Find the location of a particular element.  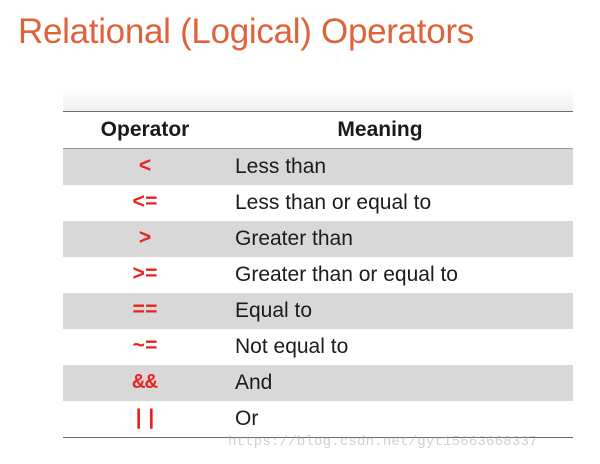

table-row: && And is located at coordinates (318, 383).